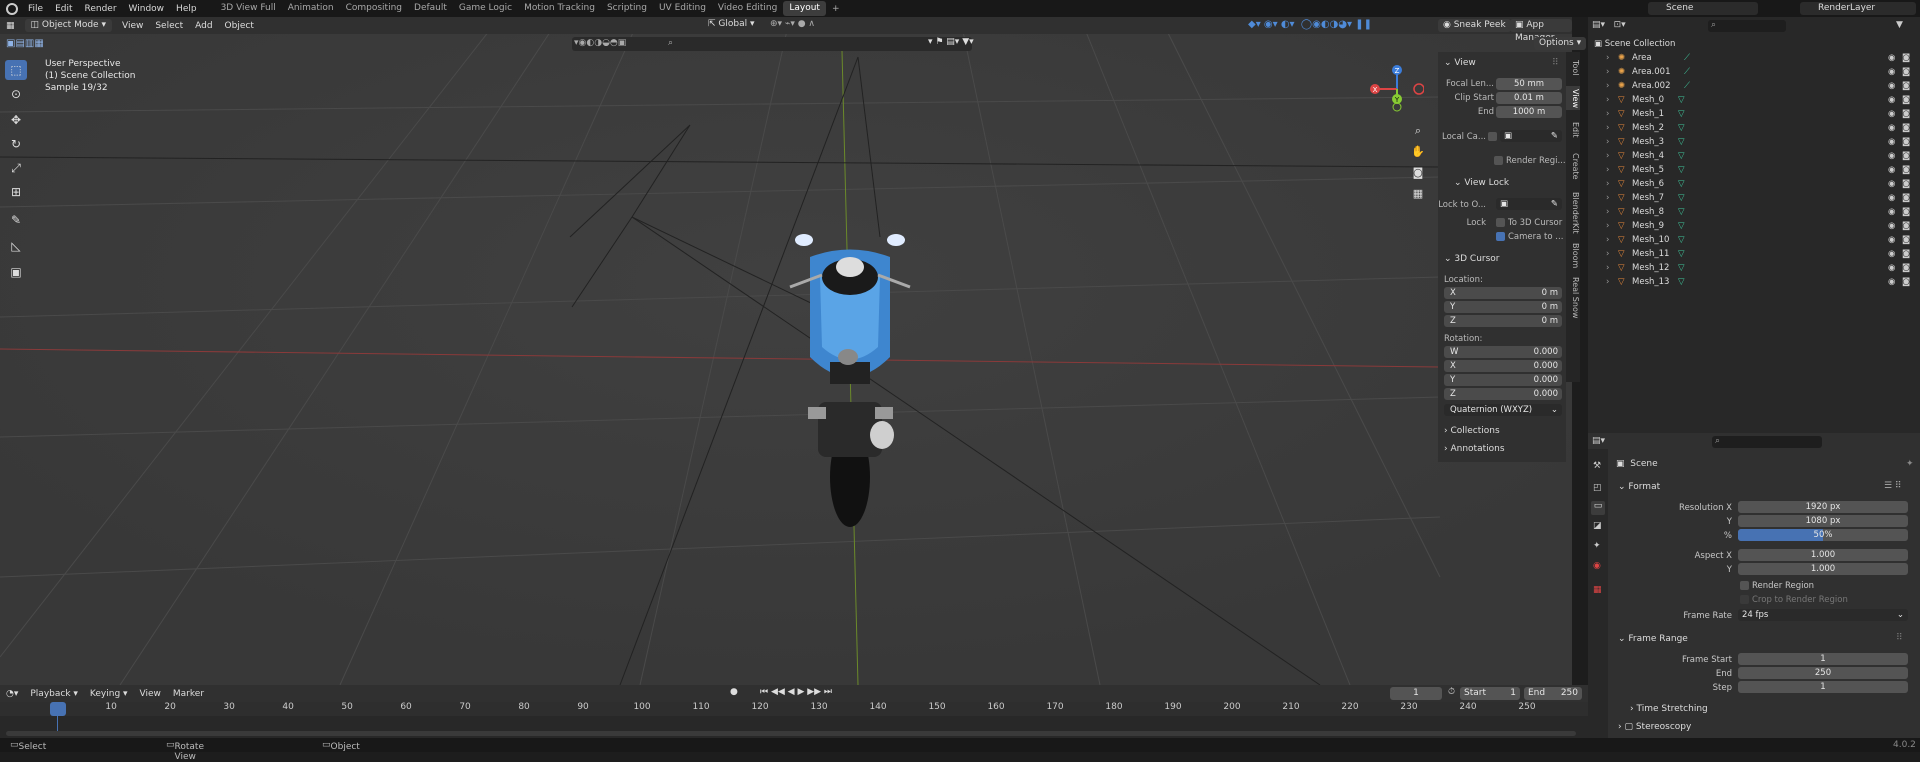 This screenshot has width=1920, height=762. What do you see at coordinates (63, 9) in the screenshot?
I see `menu-edit: Edit` at bounding box center [63, 9].